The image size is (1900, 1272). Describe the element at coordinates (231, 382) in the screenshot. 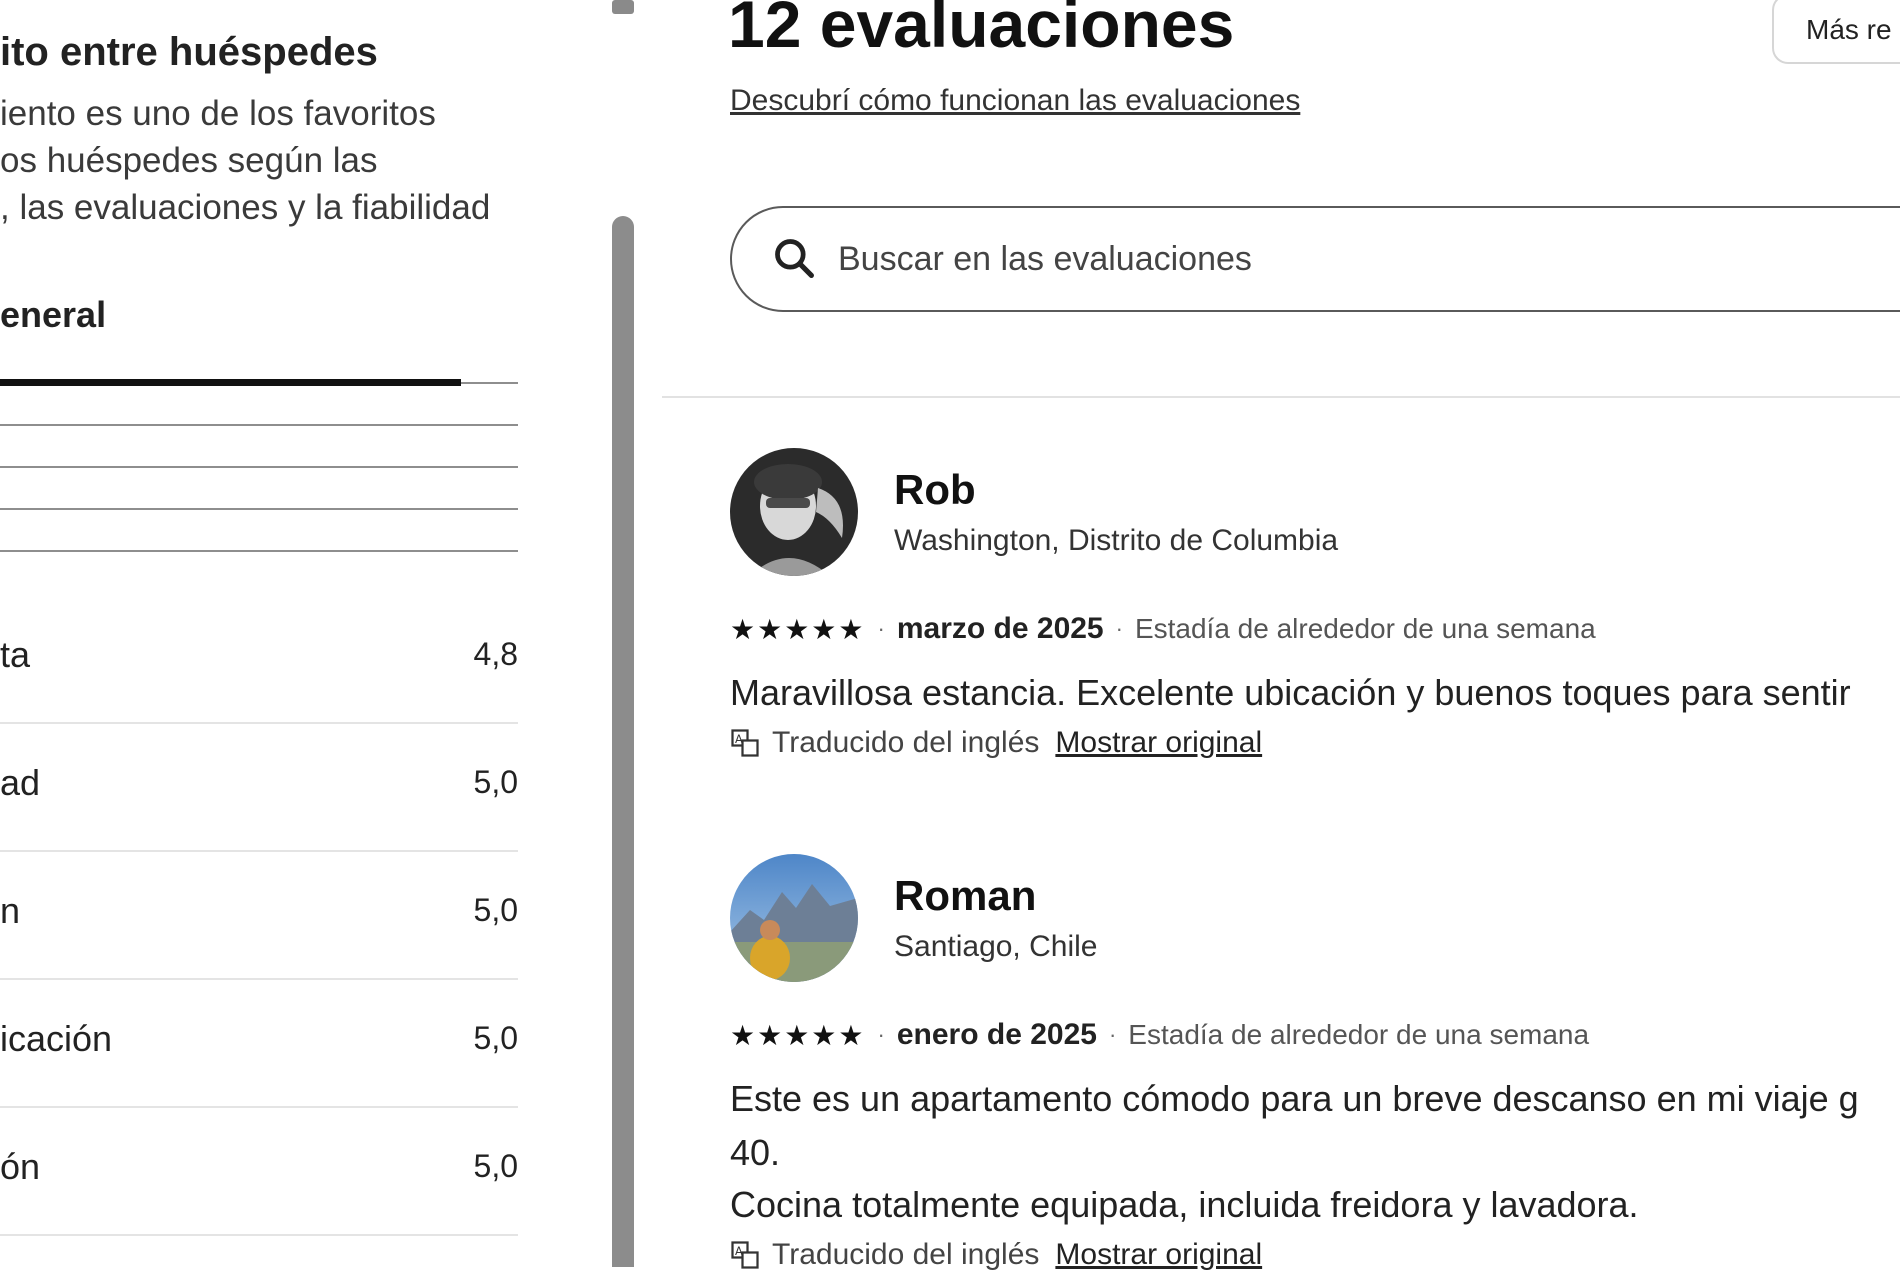

I see `rating-bar-fill` at that location.